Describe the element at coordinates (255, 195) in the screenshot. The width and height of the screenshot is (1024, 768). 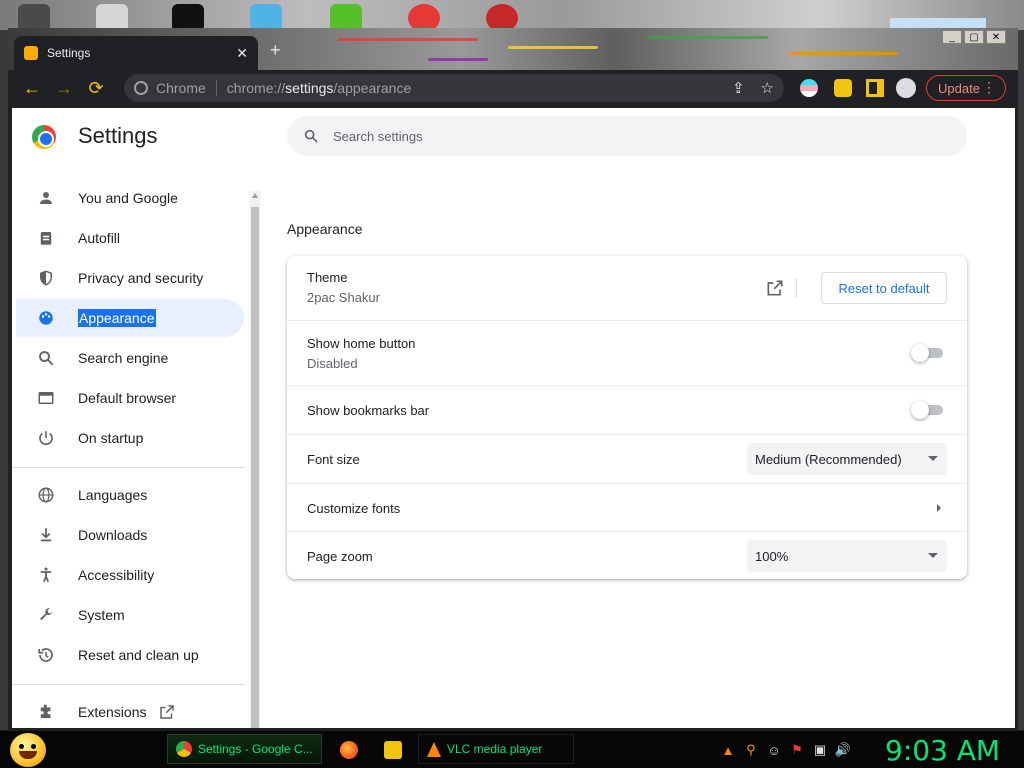
I see `scroll-up-arrow-icon` at that location.